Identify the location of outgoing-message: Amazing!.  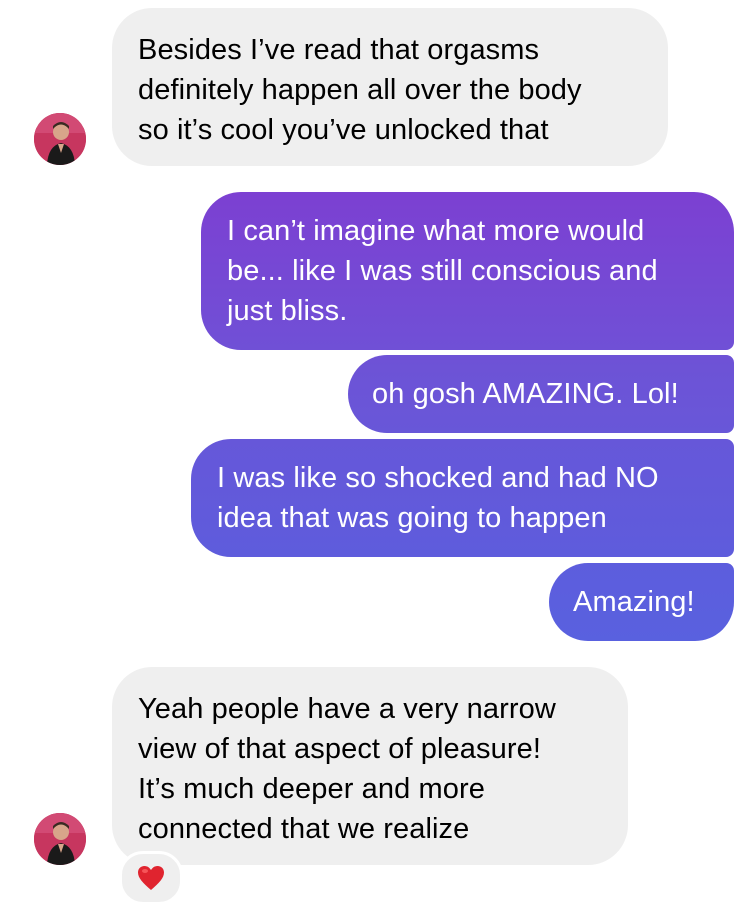
(641, 602).